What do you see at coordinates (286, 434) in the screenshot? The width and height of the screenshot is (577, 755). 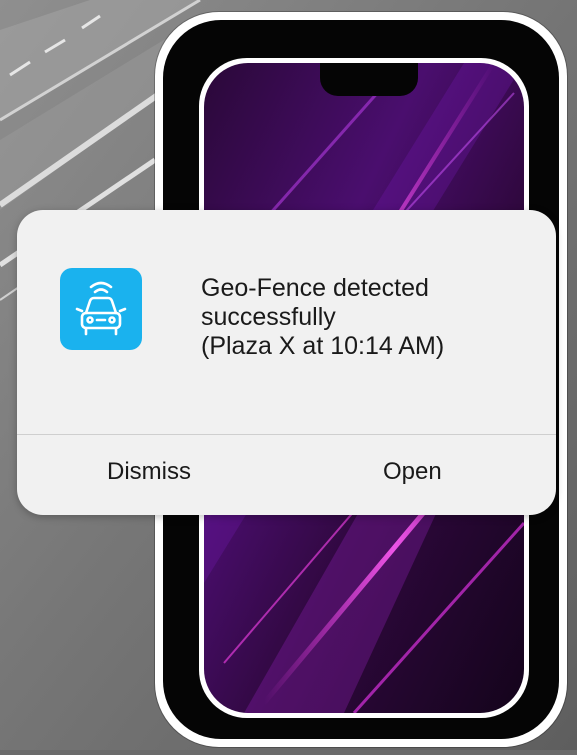 I see `actions-divider` at bounding box center [286, 434].